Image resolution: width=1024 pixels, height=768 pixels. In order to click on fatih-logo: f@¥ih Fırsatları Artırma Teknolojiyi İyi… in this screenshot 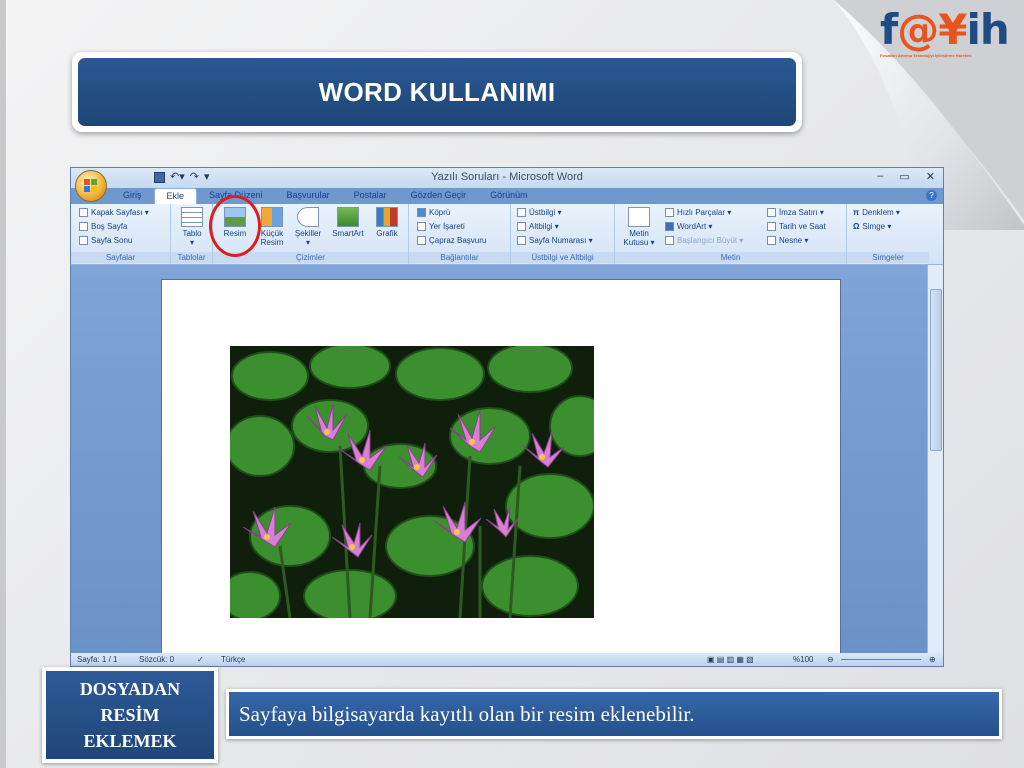, I will do `click(950, 36)`.